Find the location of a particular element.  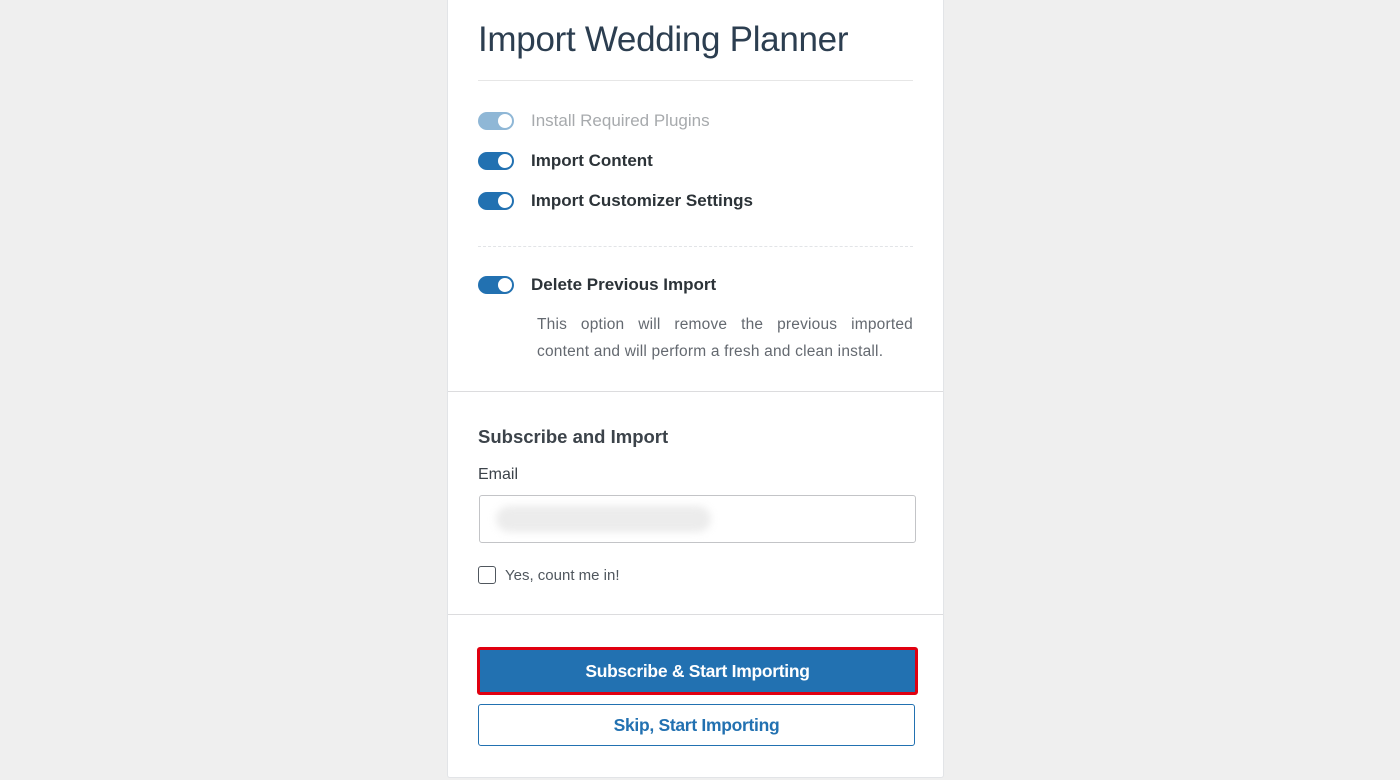

option-install-plugins: Install Required Plugins is located at coordinates (695, 121).